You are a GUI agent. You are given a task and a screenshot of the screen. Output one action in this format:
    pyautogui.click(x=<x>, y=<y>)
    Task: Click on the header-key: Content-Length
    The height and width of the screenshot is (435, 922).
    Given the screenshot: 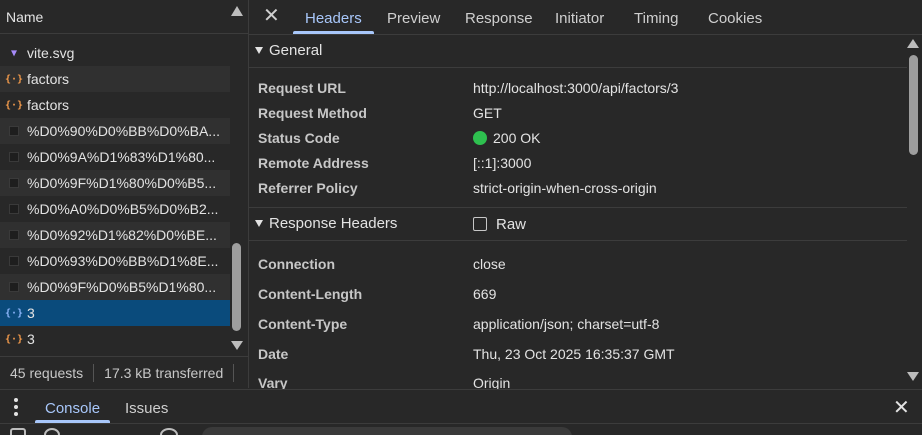 What is the action you would take?
    pyautogui.click(x=310, y=294)
    